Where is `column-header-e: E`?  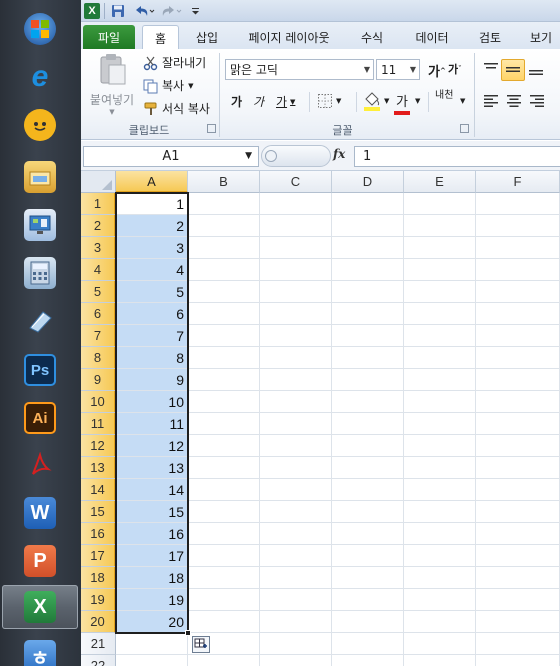
column-header-e: E is located at coordinates (440, 182).